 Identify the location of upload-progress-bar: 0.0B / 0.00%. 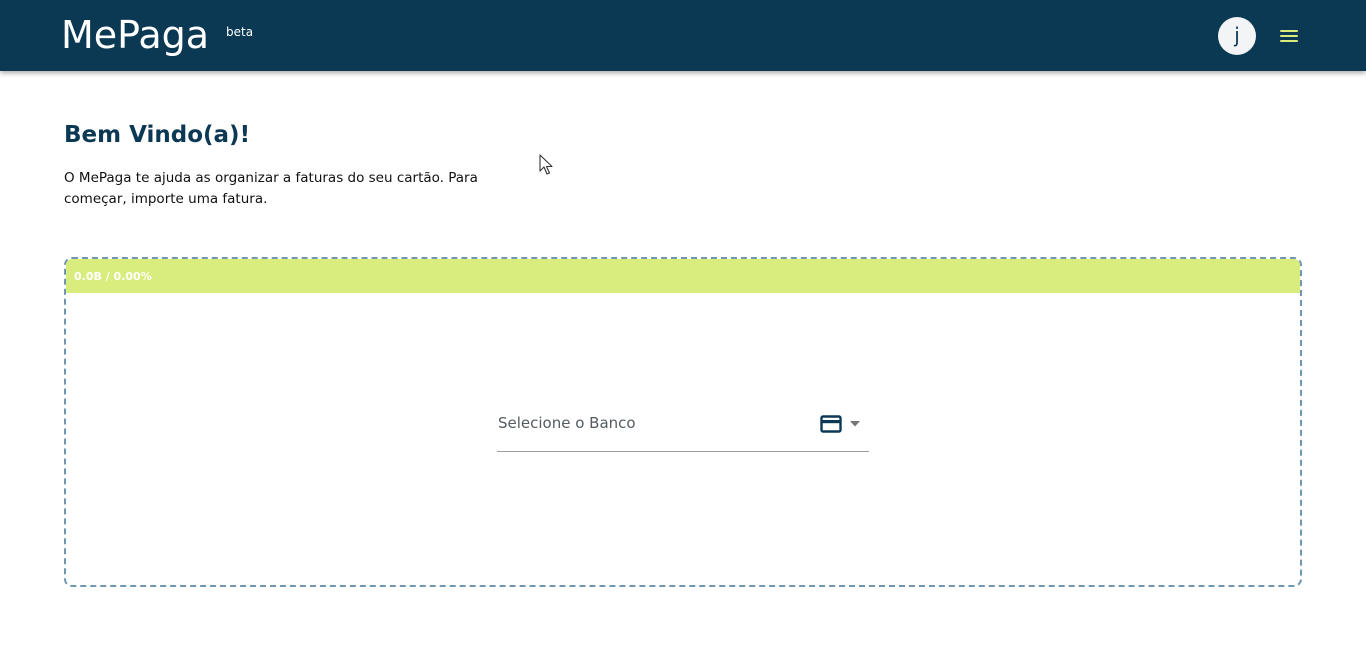
(683, 276).